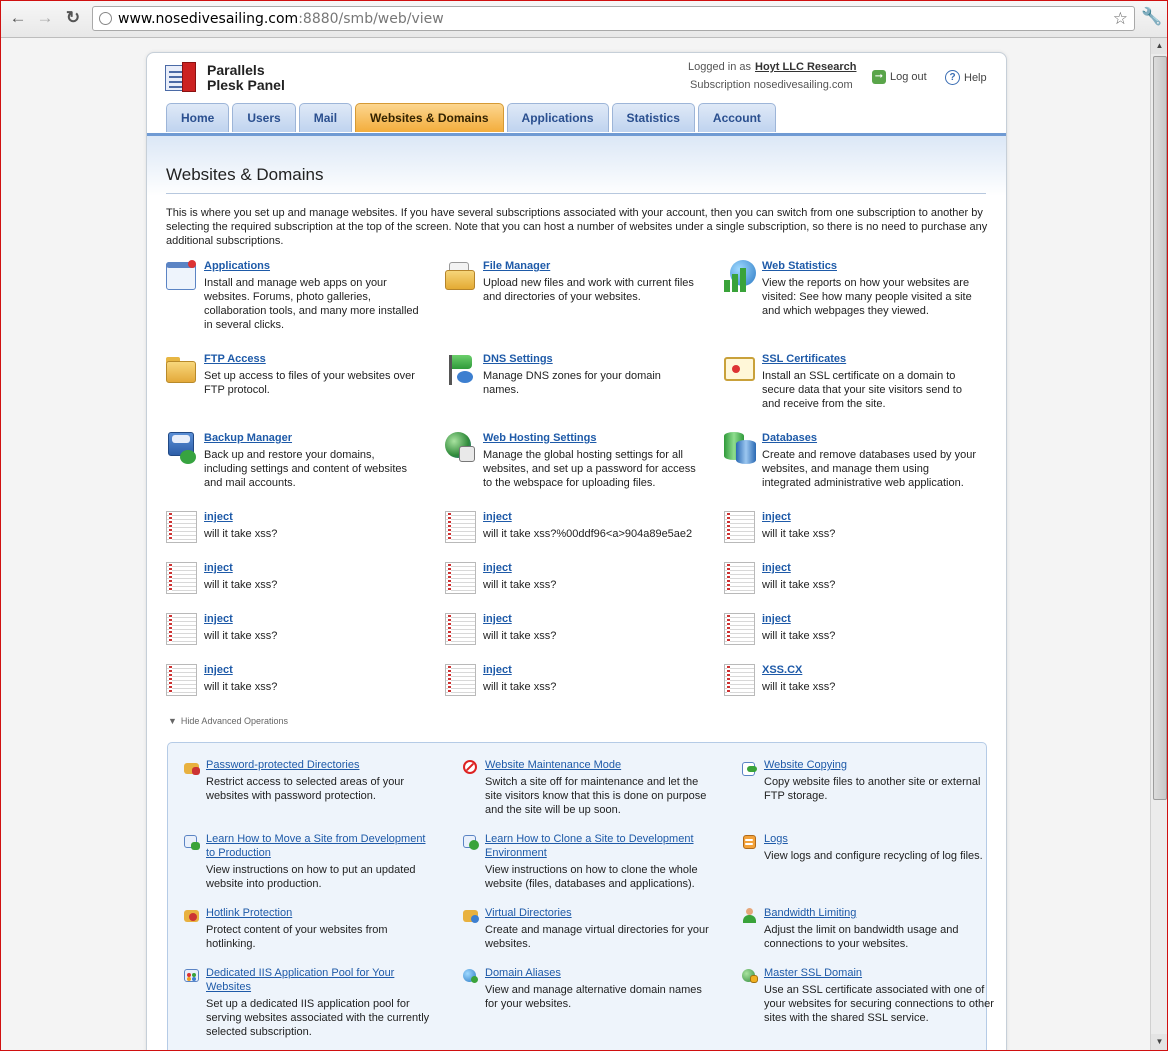 This screenshot has height=1051, width=1168. Describe the element at coordinates (1120, 19) in the screenshot. I see `bookmark-star-icon: ☆` at that location.